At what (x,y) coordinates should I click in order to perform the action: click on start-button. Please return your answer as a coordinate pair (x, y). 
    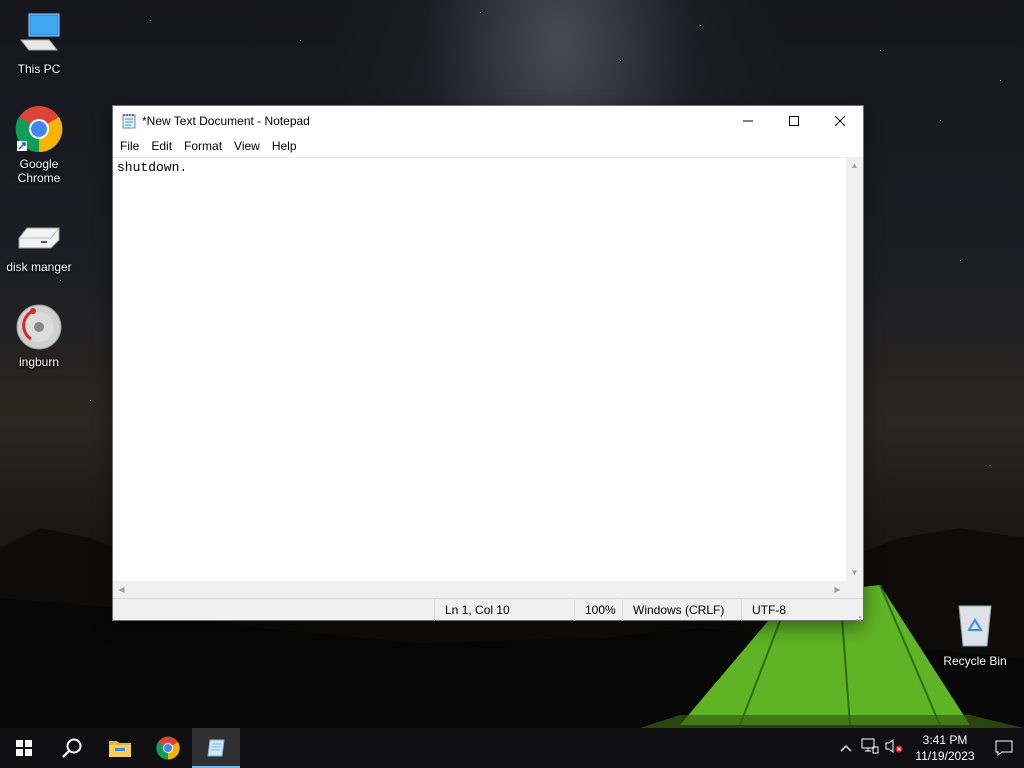
    Looking at the image, I should click on (24, 748).